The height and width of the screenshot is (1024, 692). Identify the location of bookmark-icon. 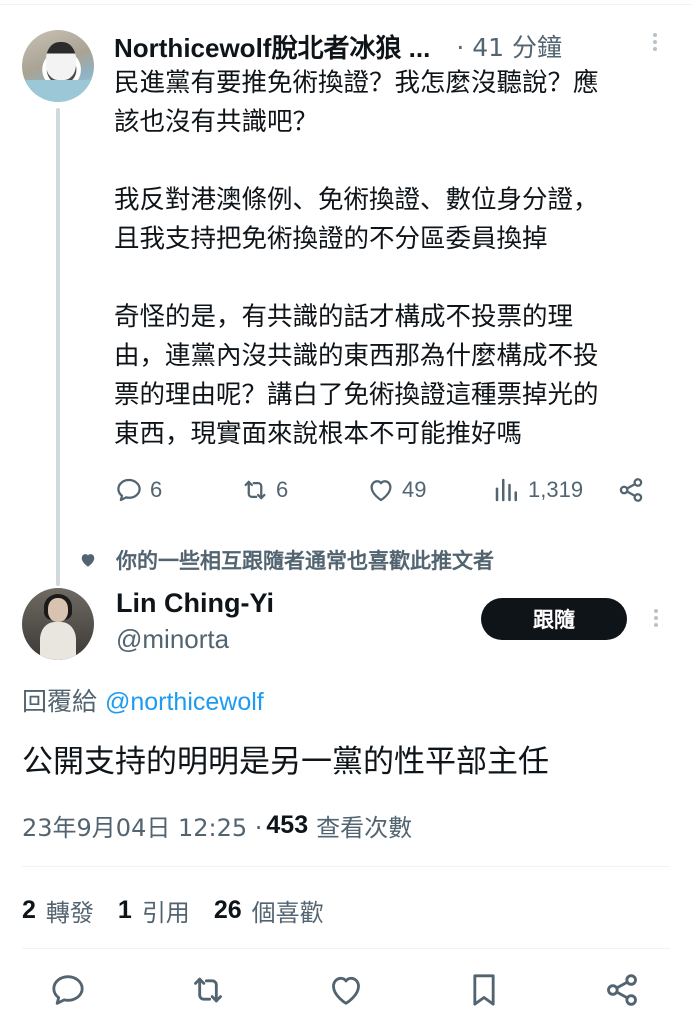
(484, 990).